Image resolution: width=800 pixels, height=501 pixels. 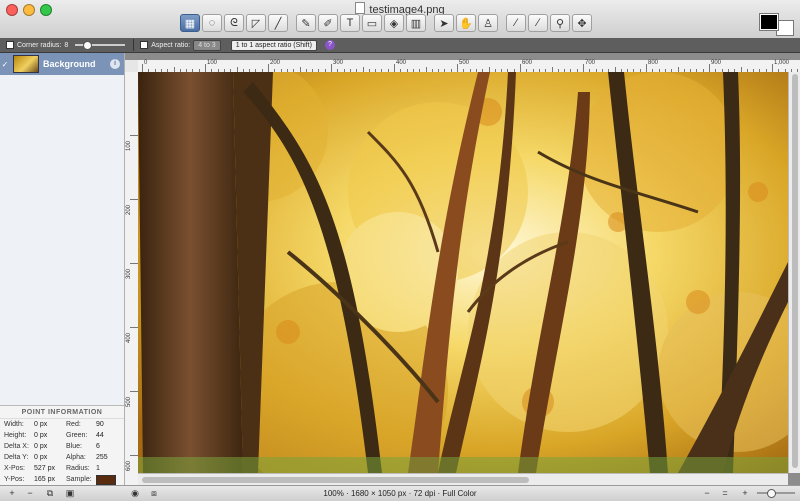 I want to click on layer-name: Background, so click(x=69, y=64).